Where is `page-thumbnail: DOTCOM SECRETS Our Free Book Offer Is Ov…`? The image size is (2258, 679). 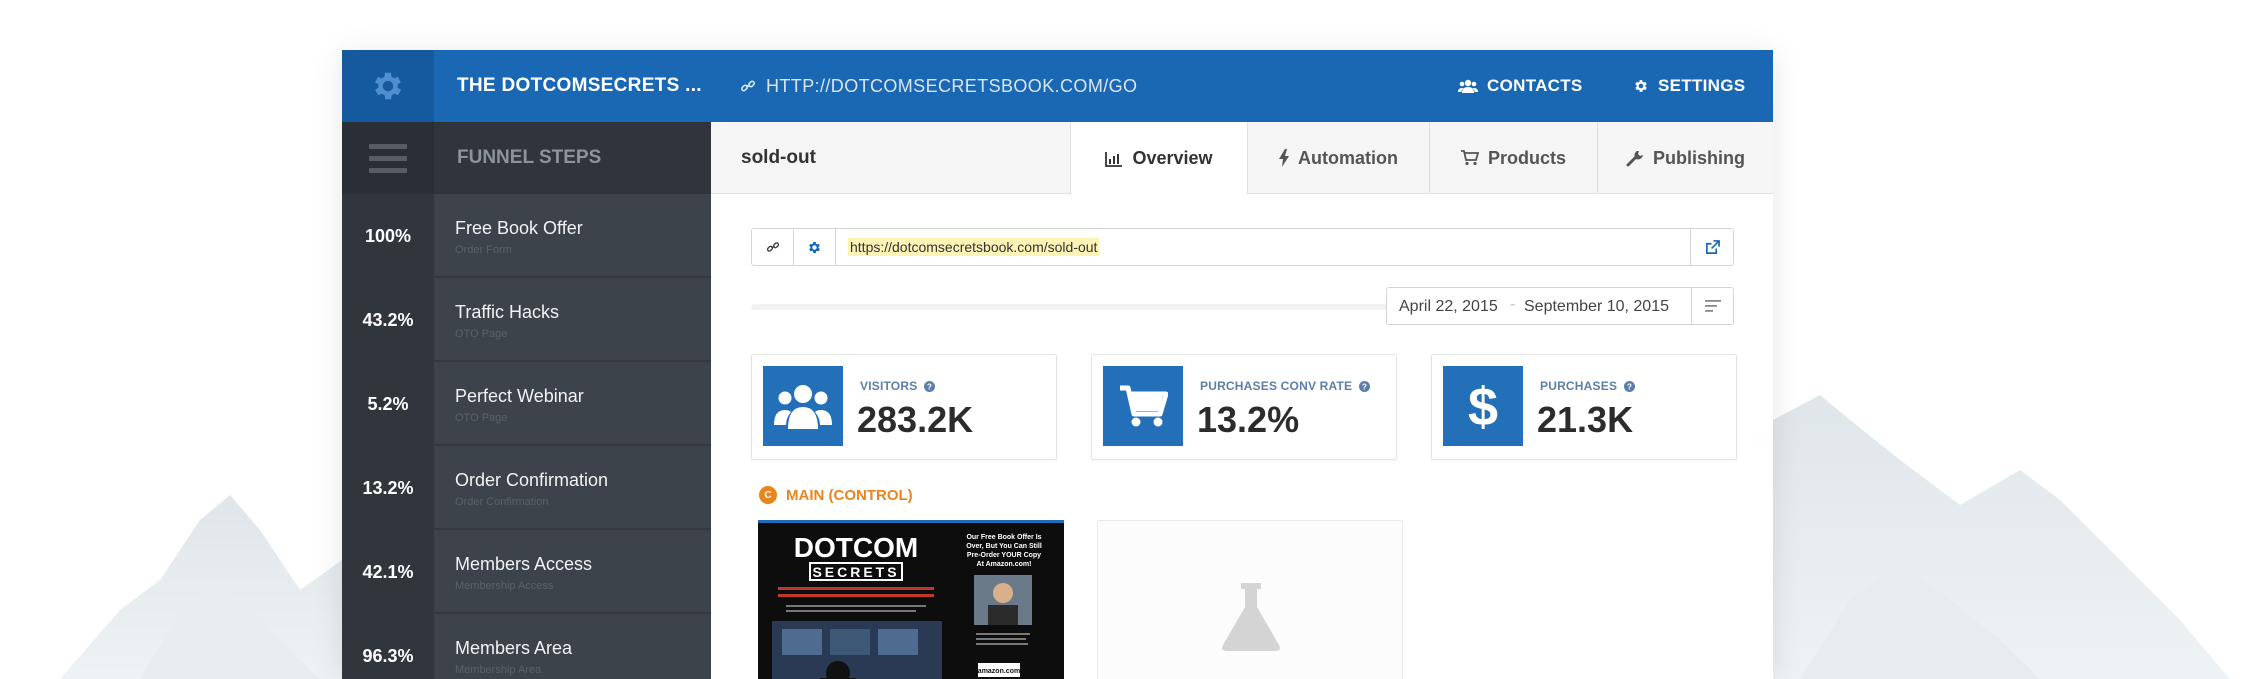
page-thumbnail: DOTCOM SECRETS Our Free Book Offer Is Ov… is located at coordinates (911, 599).